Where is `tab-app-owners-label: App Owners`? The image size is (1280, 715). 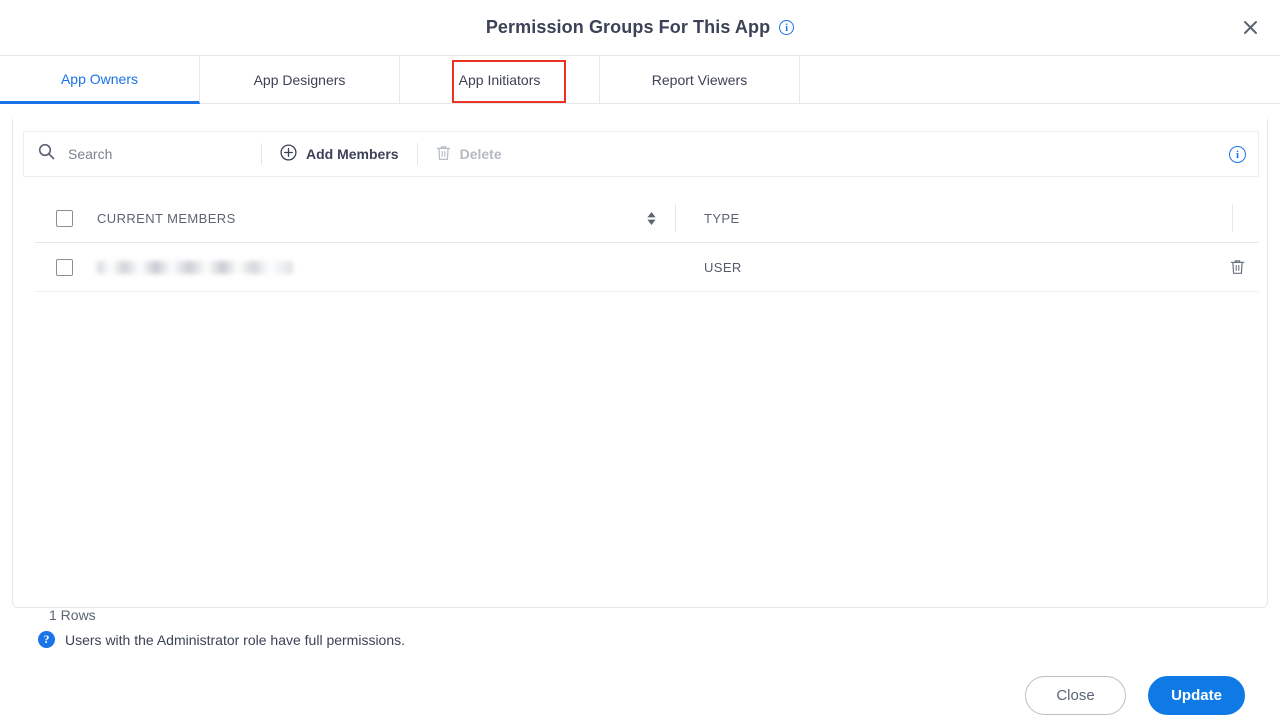 tab-app-owners-label: App Owners is located at coordinates (99, 78).